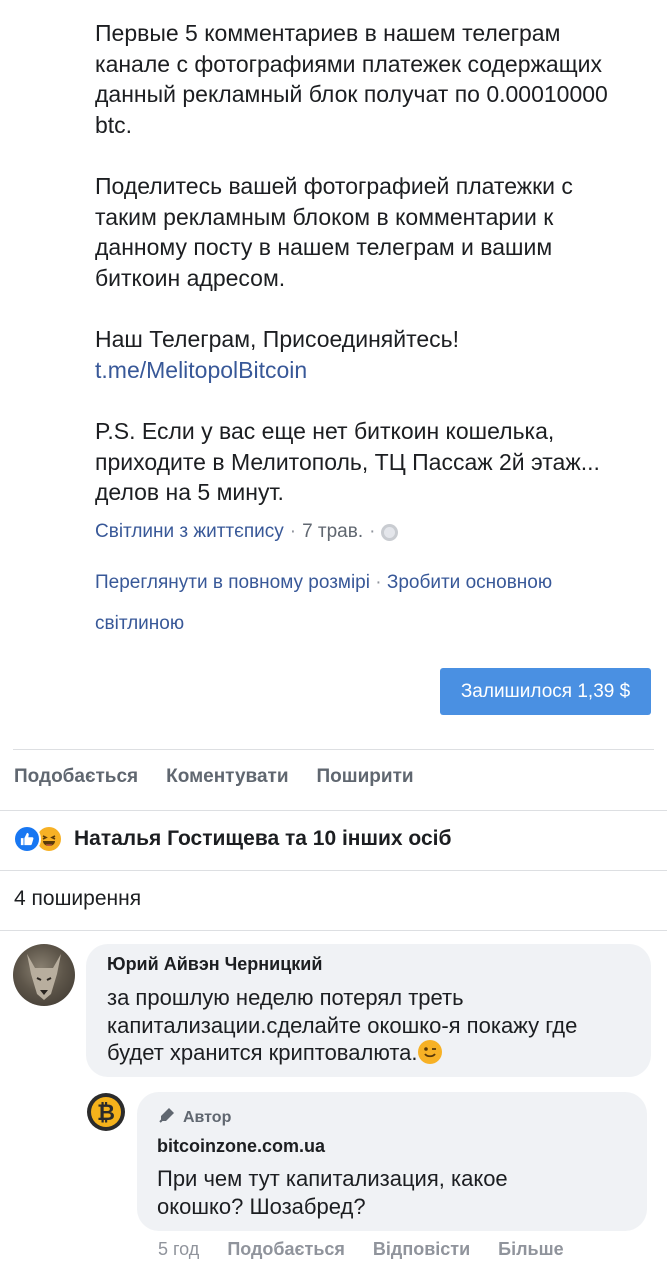 The height and width of the screenshot is (1280, 667). Describe the element at coordinates (227, 777) in the screenshot. I see `comment-button: Коментувати` at that location.